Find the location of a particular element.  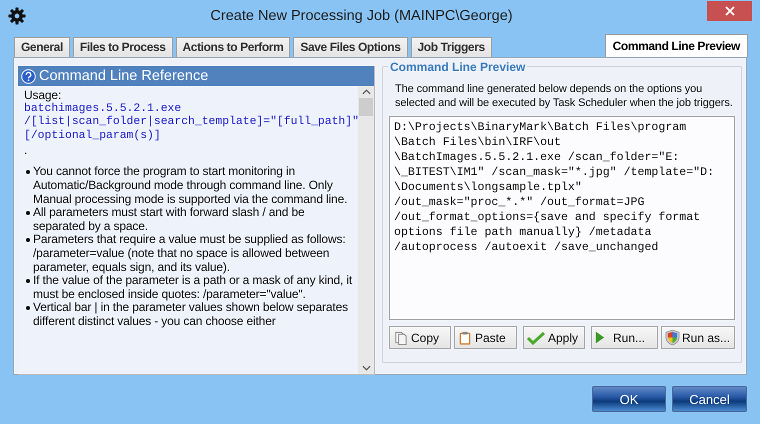

close-icon is located at coordinates (729, 11).